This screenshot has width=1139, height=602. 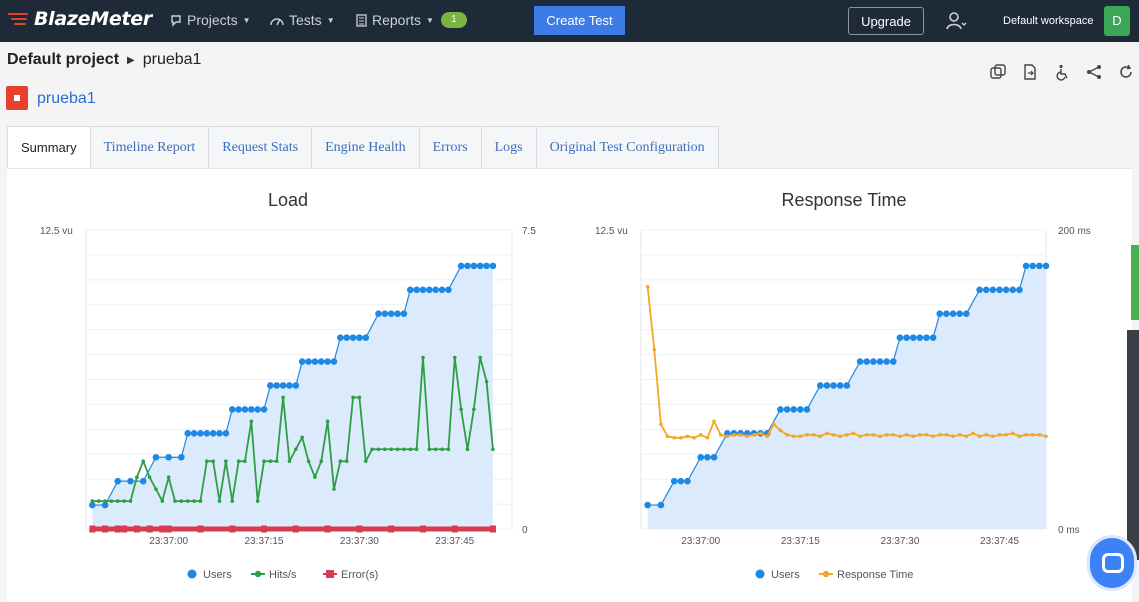 I want to click on chat-icon, so click(x=1112, y=563).